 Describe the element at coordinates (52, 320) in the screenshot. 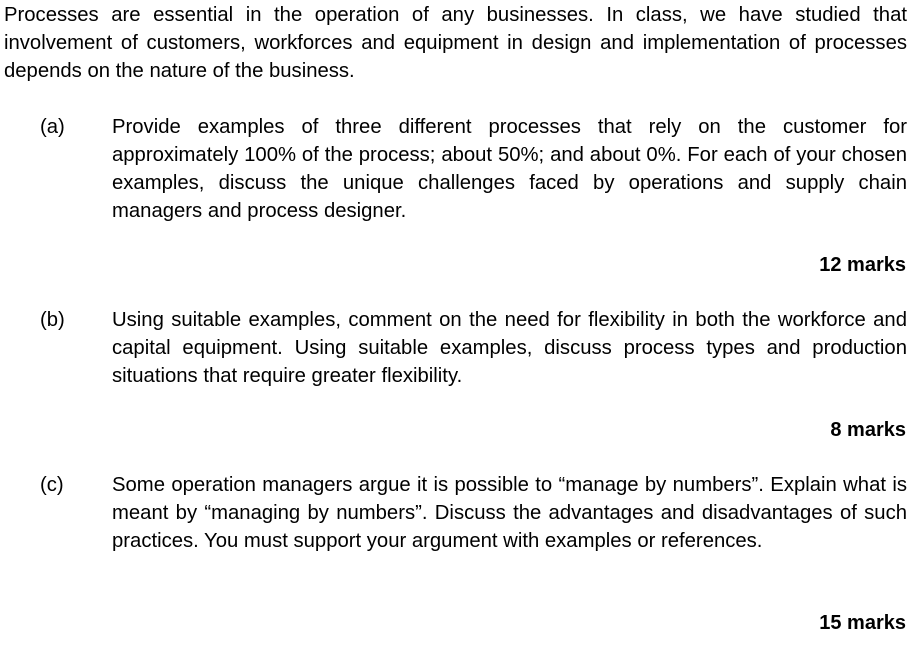

I see `question-label: (b)` at that location.